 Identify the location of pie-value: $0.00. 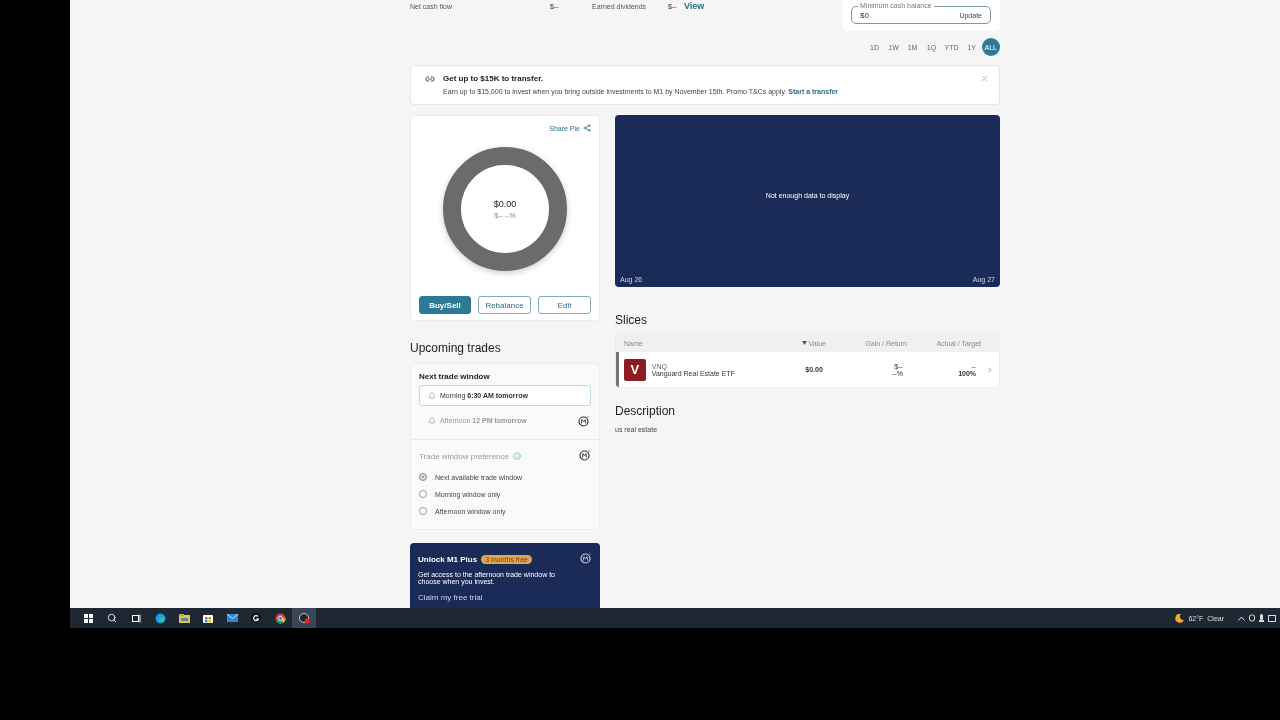
(505, 204).